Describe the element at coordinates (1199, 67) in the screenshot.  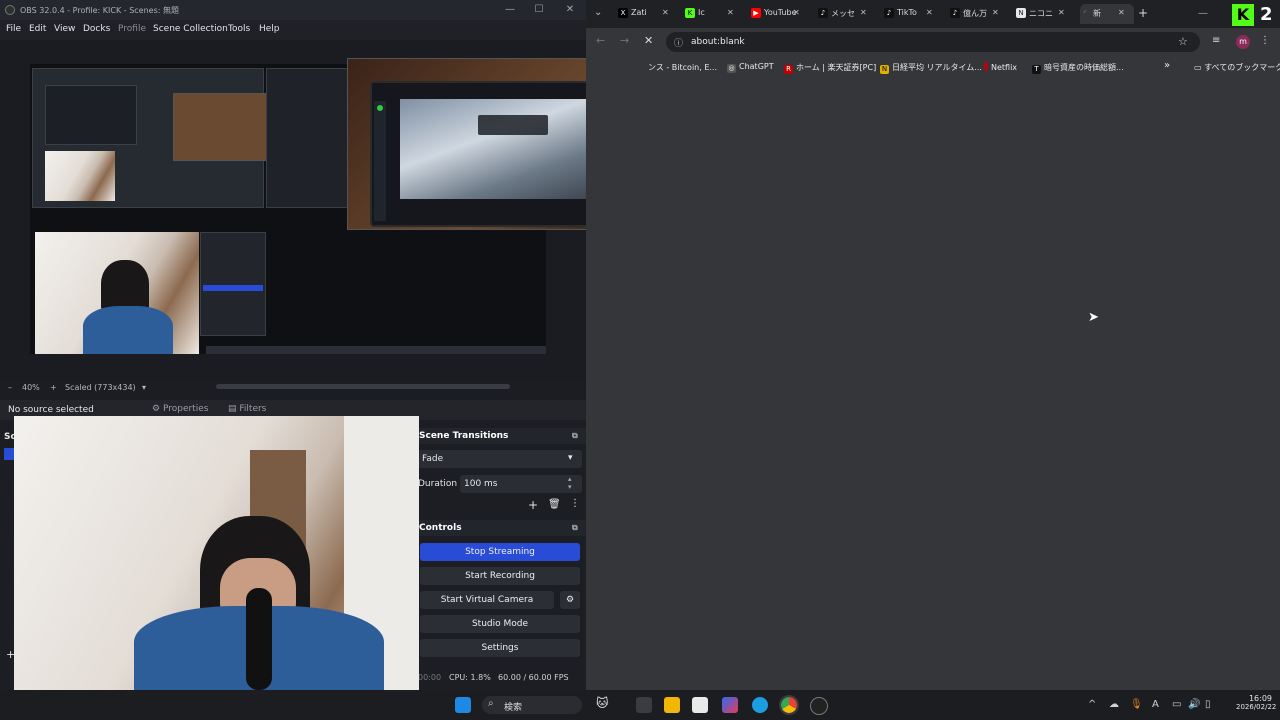
I see `folder-icon: ▭` at that location.